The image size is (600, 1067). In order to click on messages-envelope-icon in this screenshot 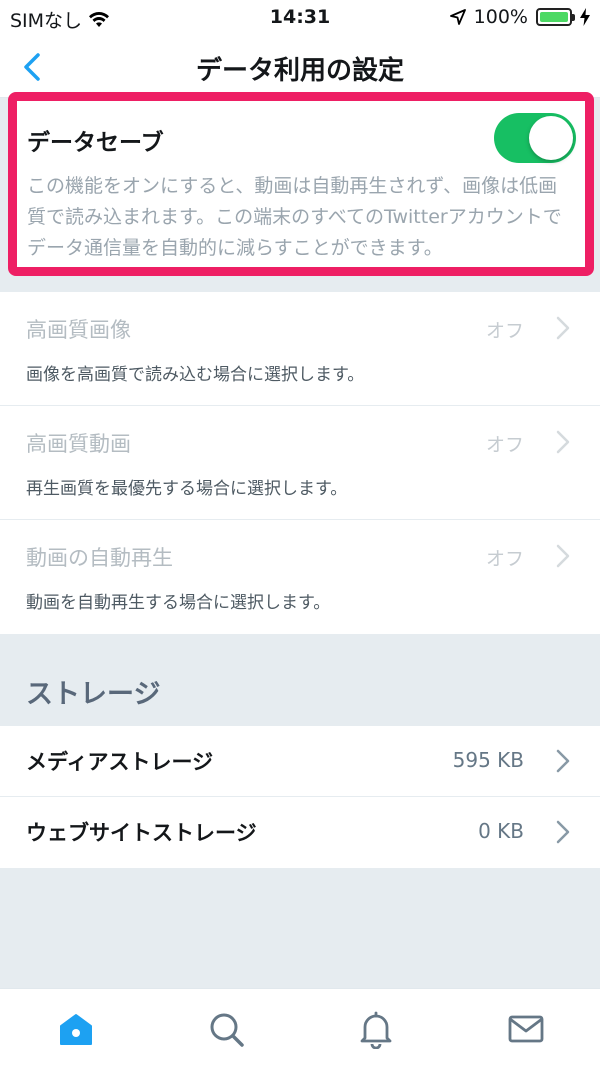, I will do `click(526, 1029)`.